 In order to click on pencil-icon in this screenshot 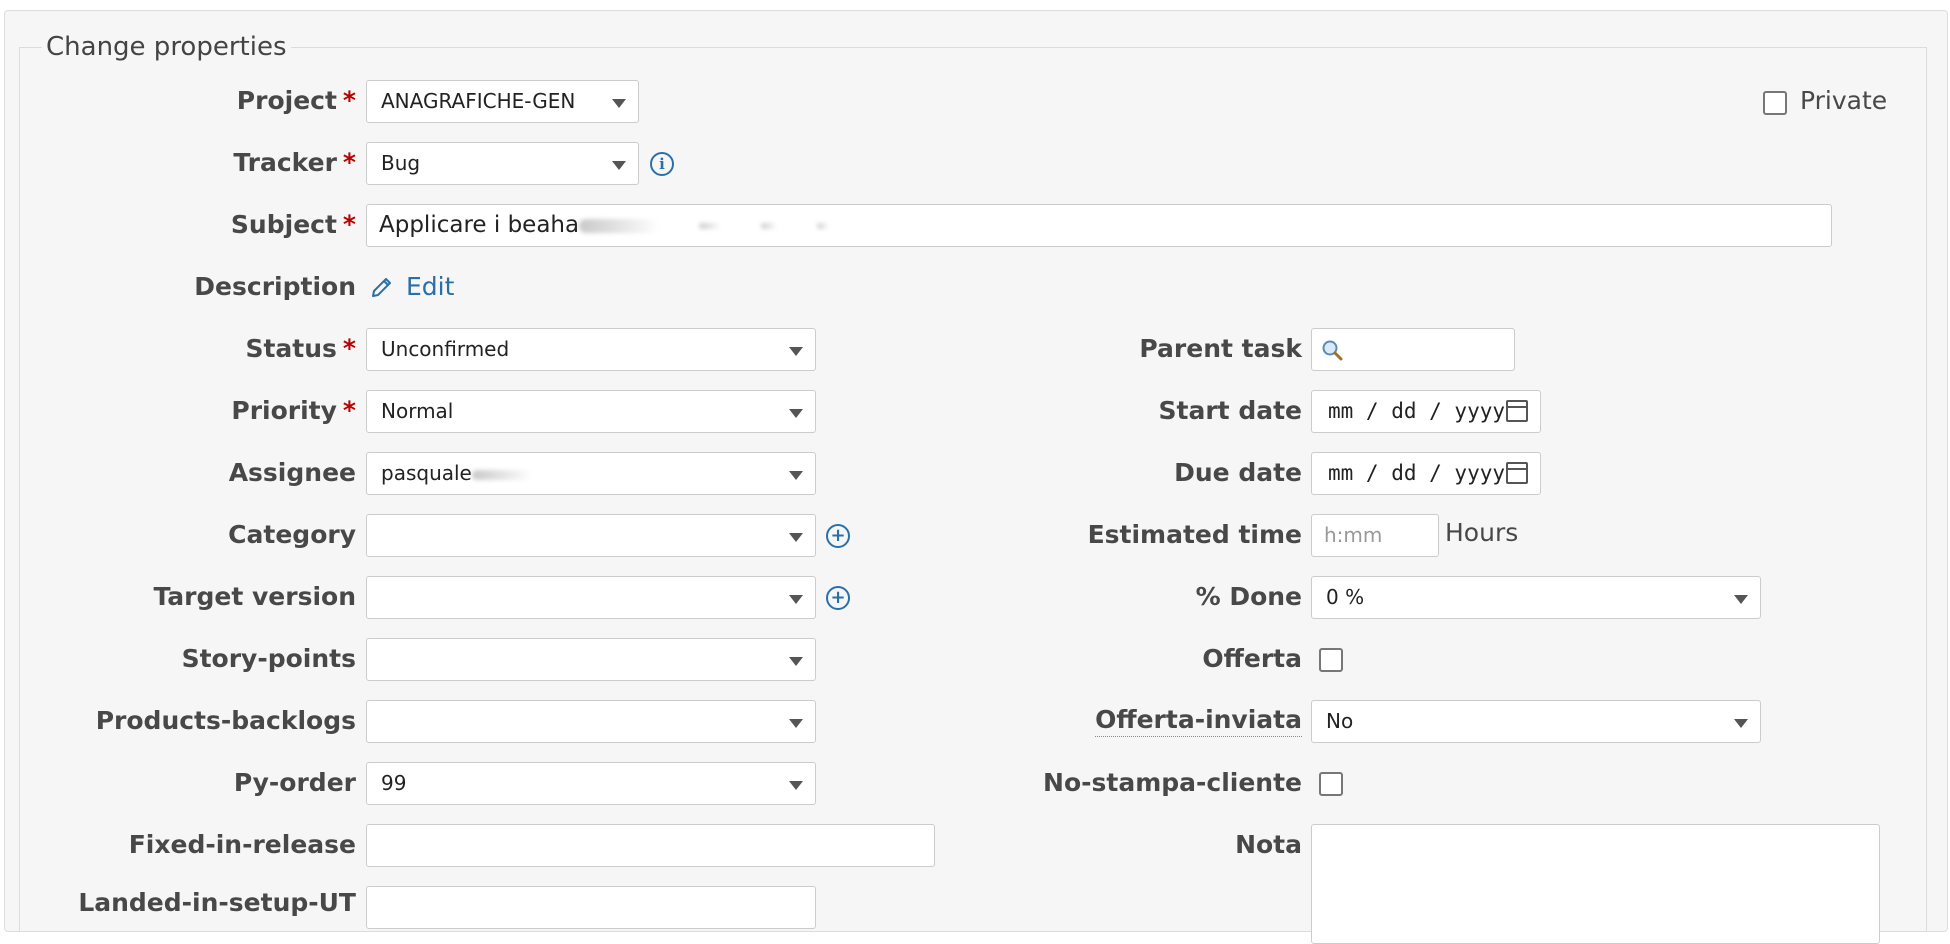, I will do `click(382, 287)`.